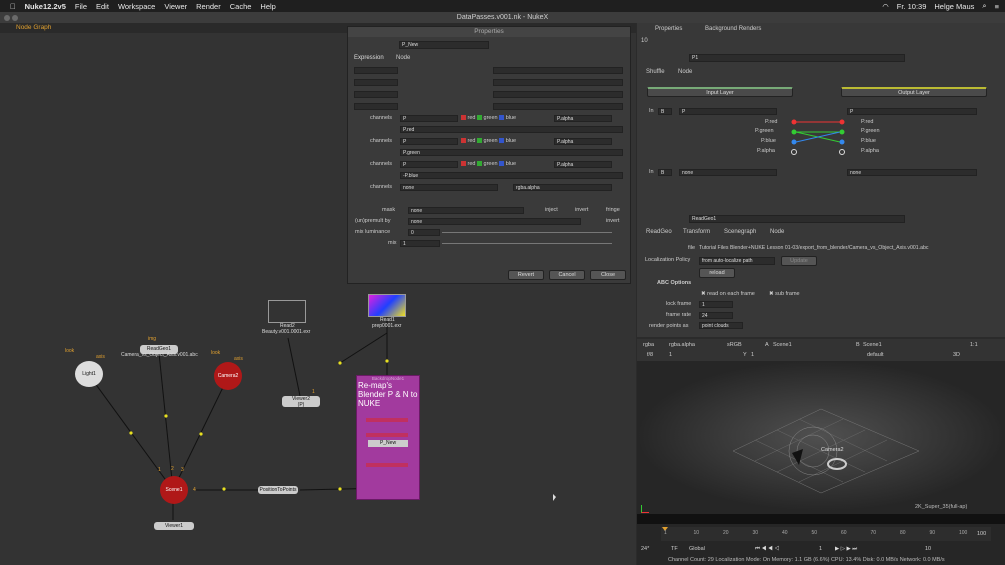 The width and height of the screenshot is (1005, 565). I want to click on channels-select-3: P, so click(429, 164).